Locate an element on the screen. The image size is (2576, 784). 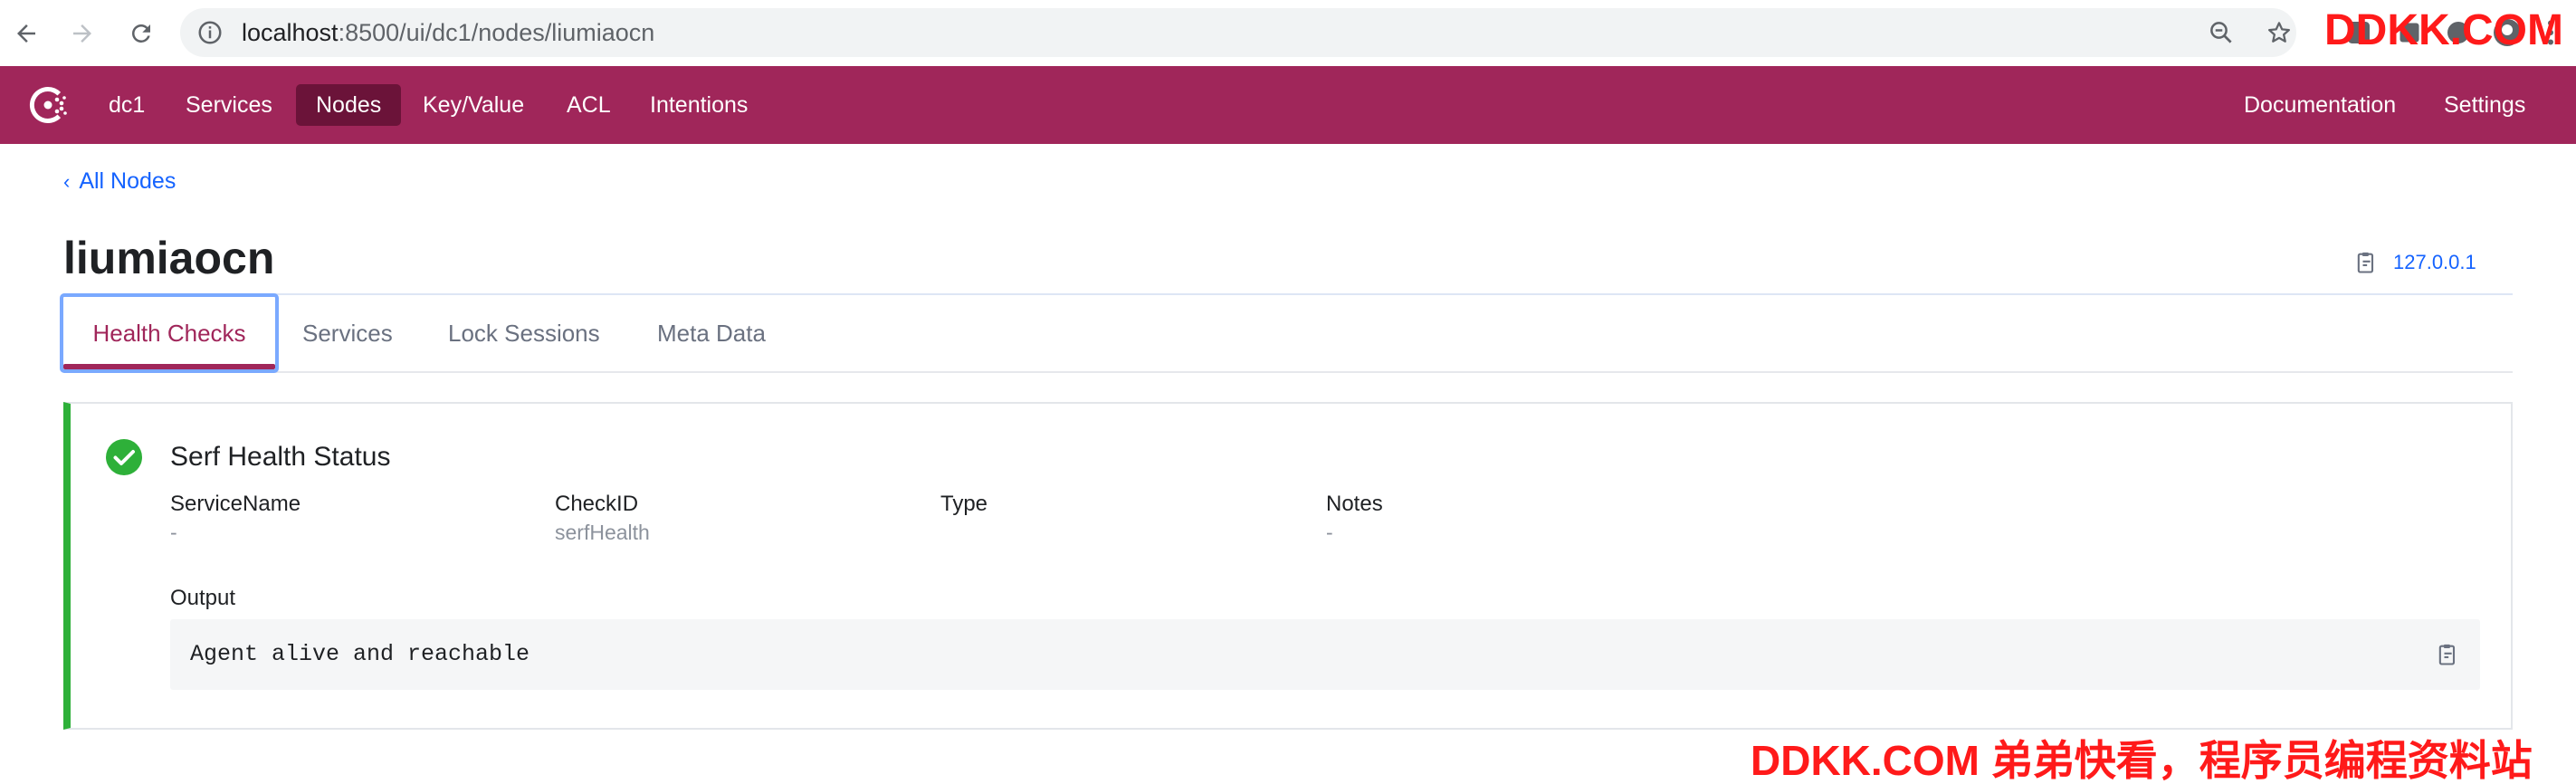
nav-services: Services is located at coordinates (229, 105).